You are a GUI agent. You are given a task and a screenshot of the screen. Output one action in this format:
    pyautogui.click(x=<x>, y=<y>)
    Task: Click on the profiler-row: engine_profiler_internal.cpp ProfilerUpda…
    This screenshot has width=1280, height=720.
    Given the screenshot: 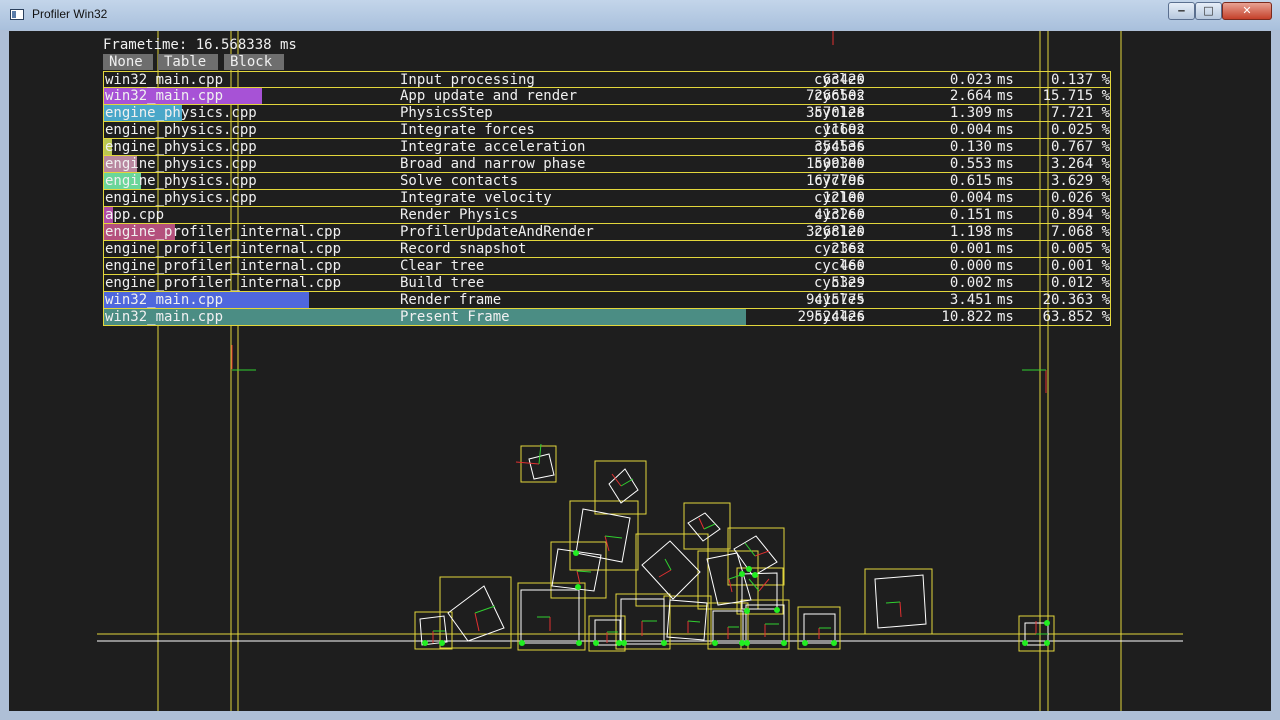 What is the action you would take?
    pyautogui.click(x=607, y=232)
    